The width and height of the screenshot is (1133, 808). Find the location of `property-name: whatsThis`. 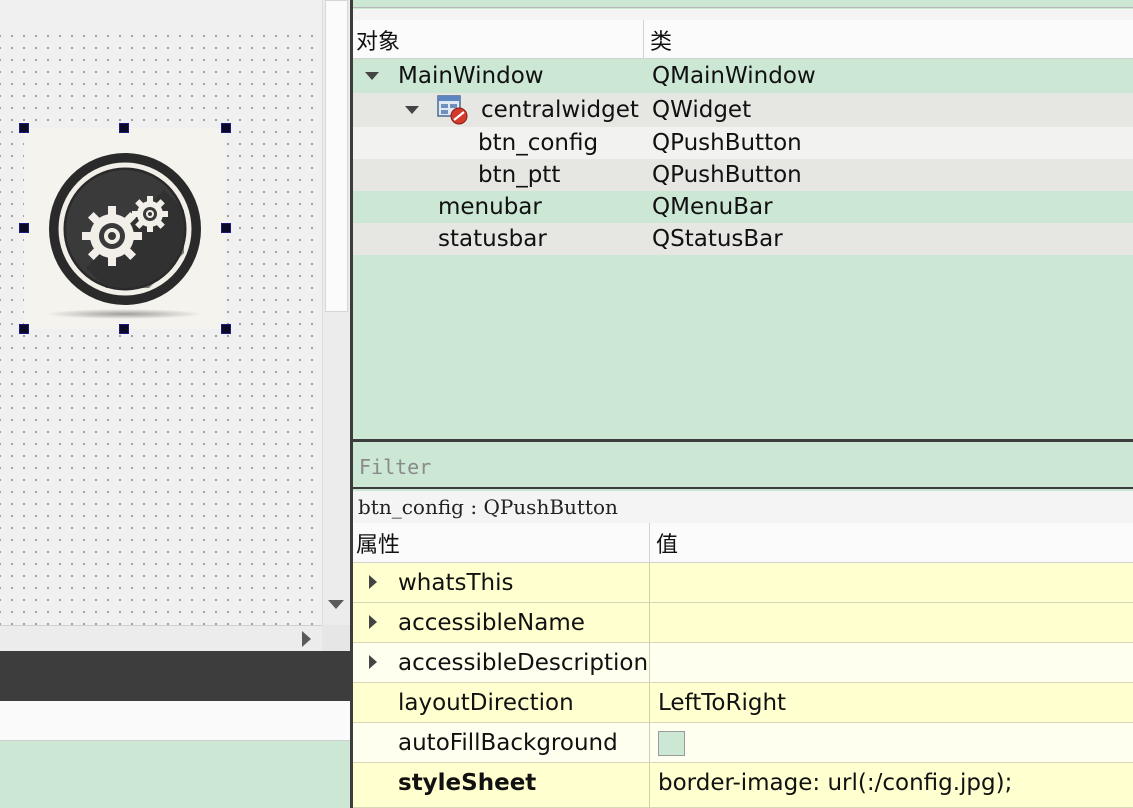

property-name: whatsThis is located at coordinates (456, 583).